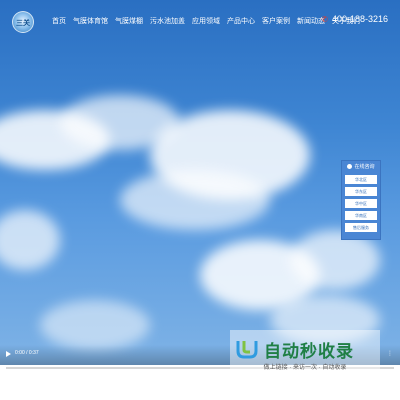 The width and height of the screenshot is (400, 400). Describe the element at coordinates (361, 215) in the screenshot. I see `consult-item-south: 华南区` at that location.